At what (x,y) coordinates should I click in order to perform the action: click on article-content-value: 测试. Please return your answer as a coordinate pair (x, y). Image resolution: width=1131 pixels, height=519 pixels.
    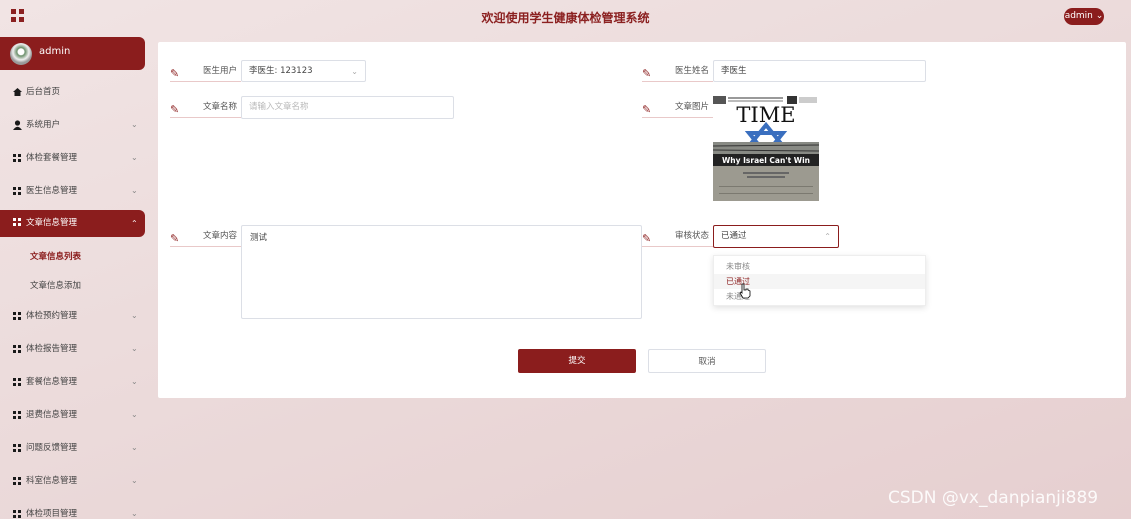
    Looking at the image, I should click on (259, 238).